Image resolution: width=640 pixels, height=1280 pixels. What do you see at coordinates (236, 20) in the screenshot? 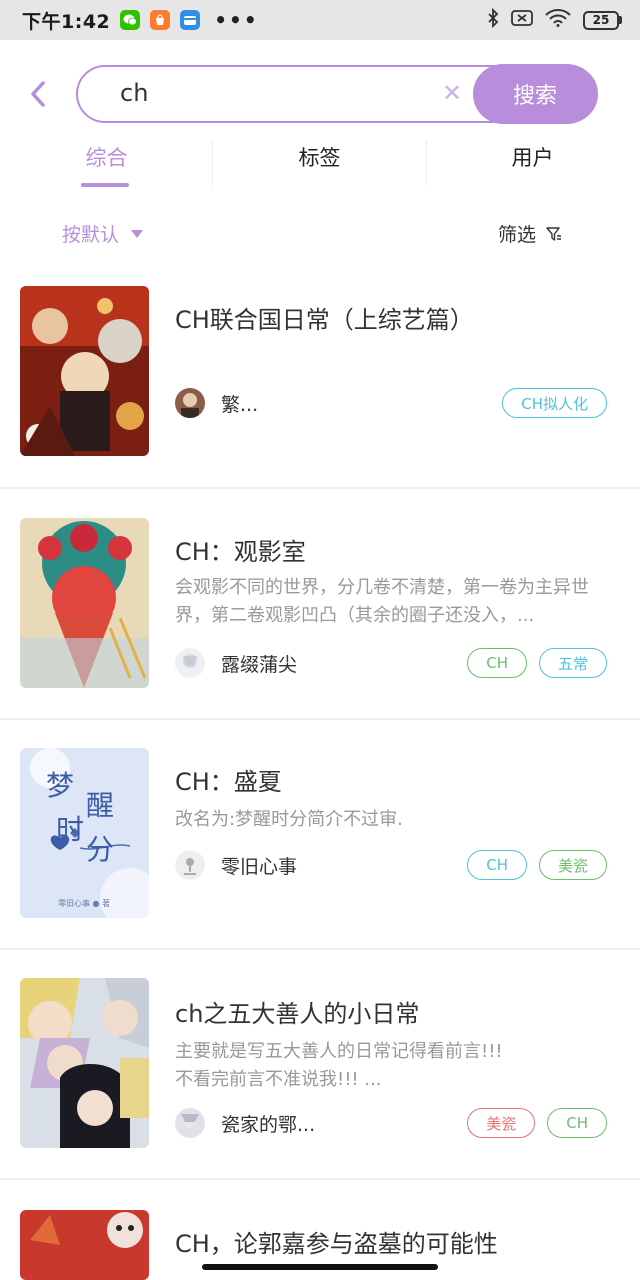
I see `more-notifications-icon: •••` at bounding box center [236, 20].